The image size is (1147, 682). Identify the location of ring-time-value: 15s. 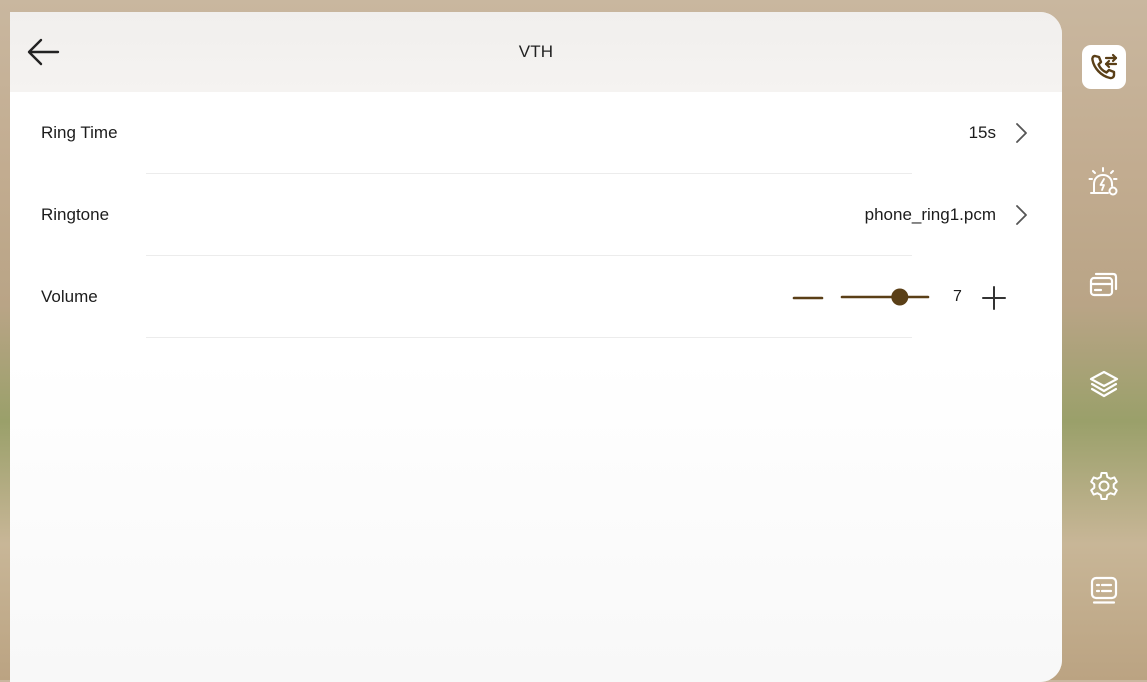
(982, 132).